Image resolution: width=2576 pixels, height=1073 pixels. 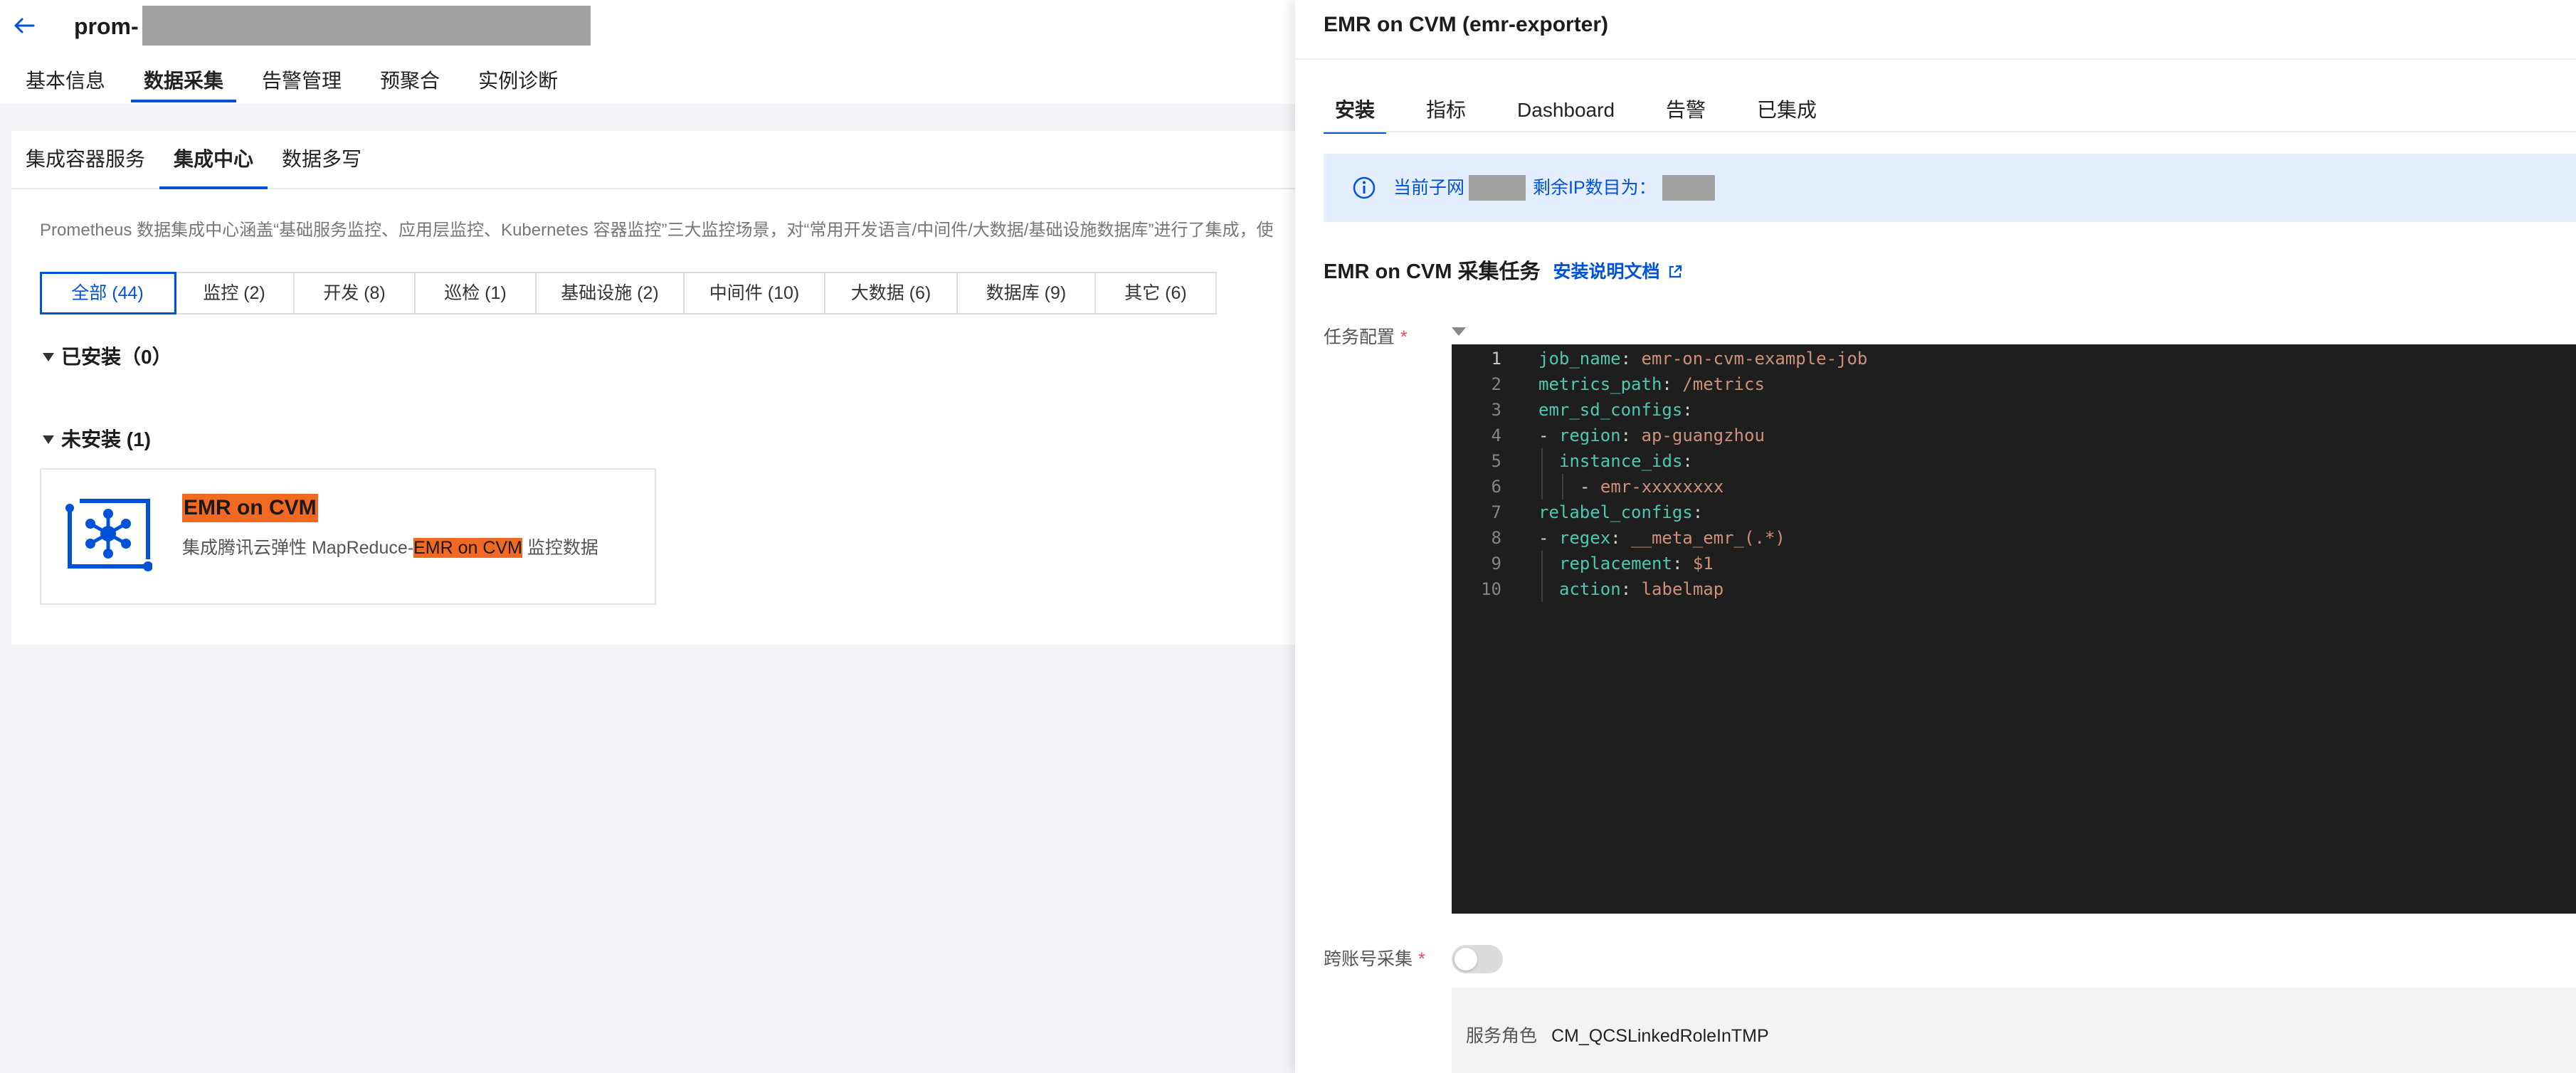 I want to click on filter-big-data: 大数据 (6), so click(x=892, y=293).